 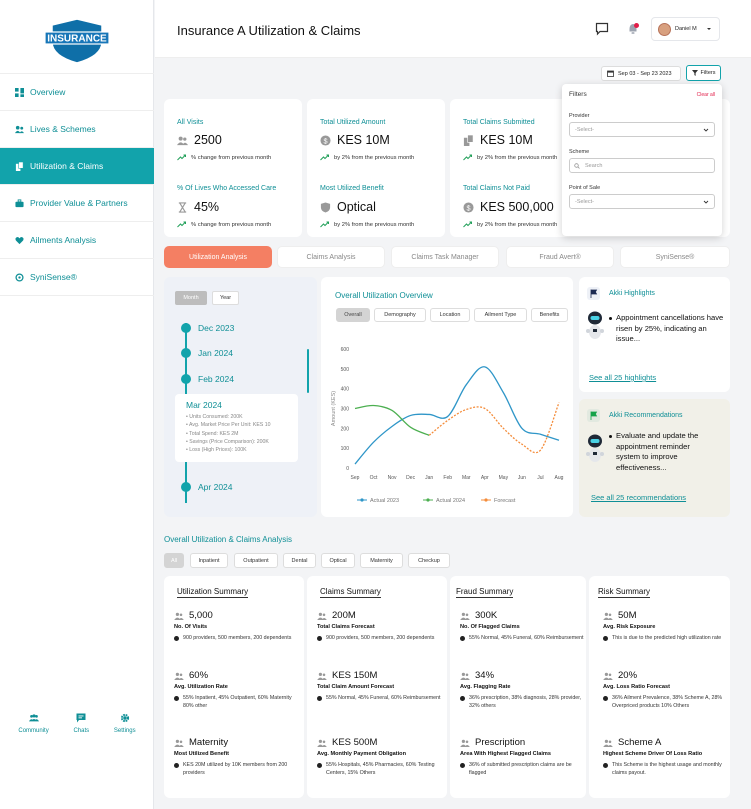 What do you see at coordinates (209, 560) in the screenshot?
I see `chip-inpatient: Inpatient` at bounding box center [209, 560].